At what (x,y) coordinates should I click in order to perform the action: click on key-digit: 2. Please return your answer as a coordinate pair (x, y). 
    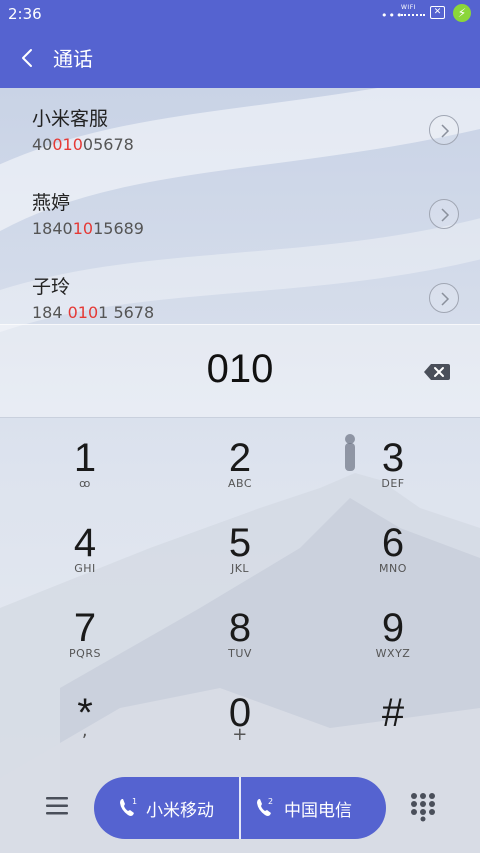
    Looking at the image, I should click on (240, 458).